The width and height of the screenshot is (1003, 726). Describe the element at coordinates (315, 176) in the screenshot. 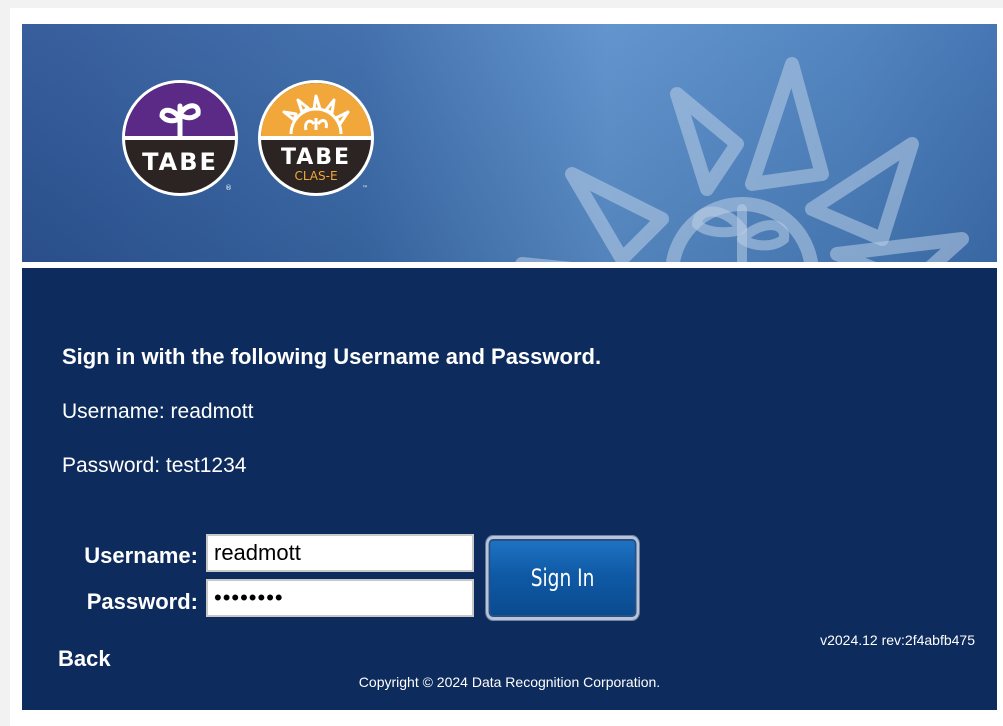

I see `svg-text: CLAS-E` at that location.